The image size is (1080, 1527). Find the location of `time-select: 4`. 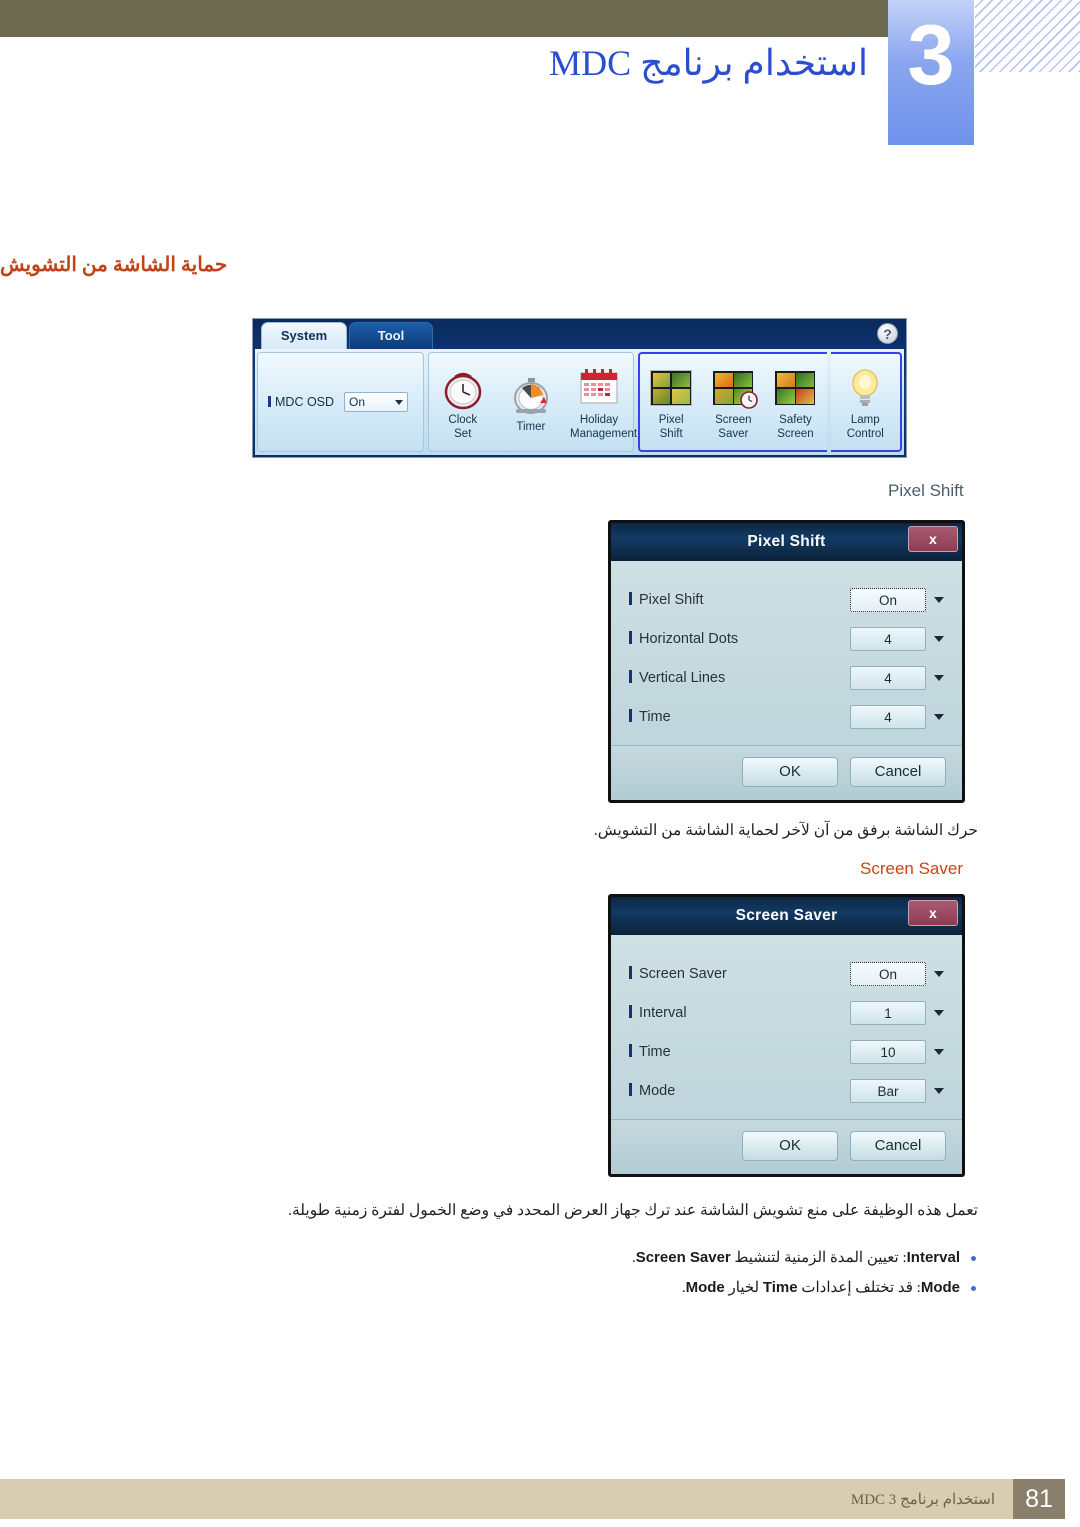

time-select: 4 is located at coordinates (888, 717).